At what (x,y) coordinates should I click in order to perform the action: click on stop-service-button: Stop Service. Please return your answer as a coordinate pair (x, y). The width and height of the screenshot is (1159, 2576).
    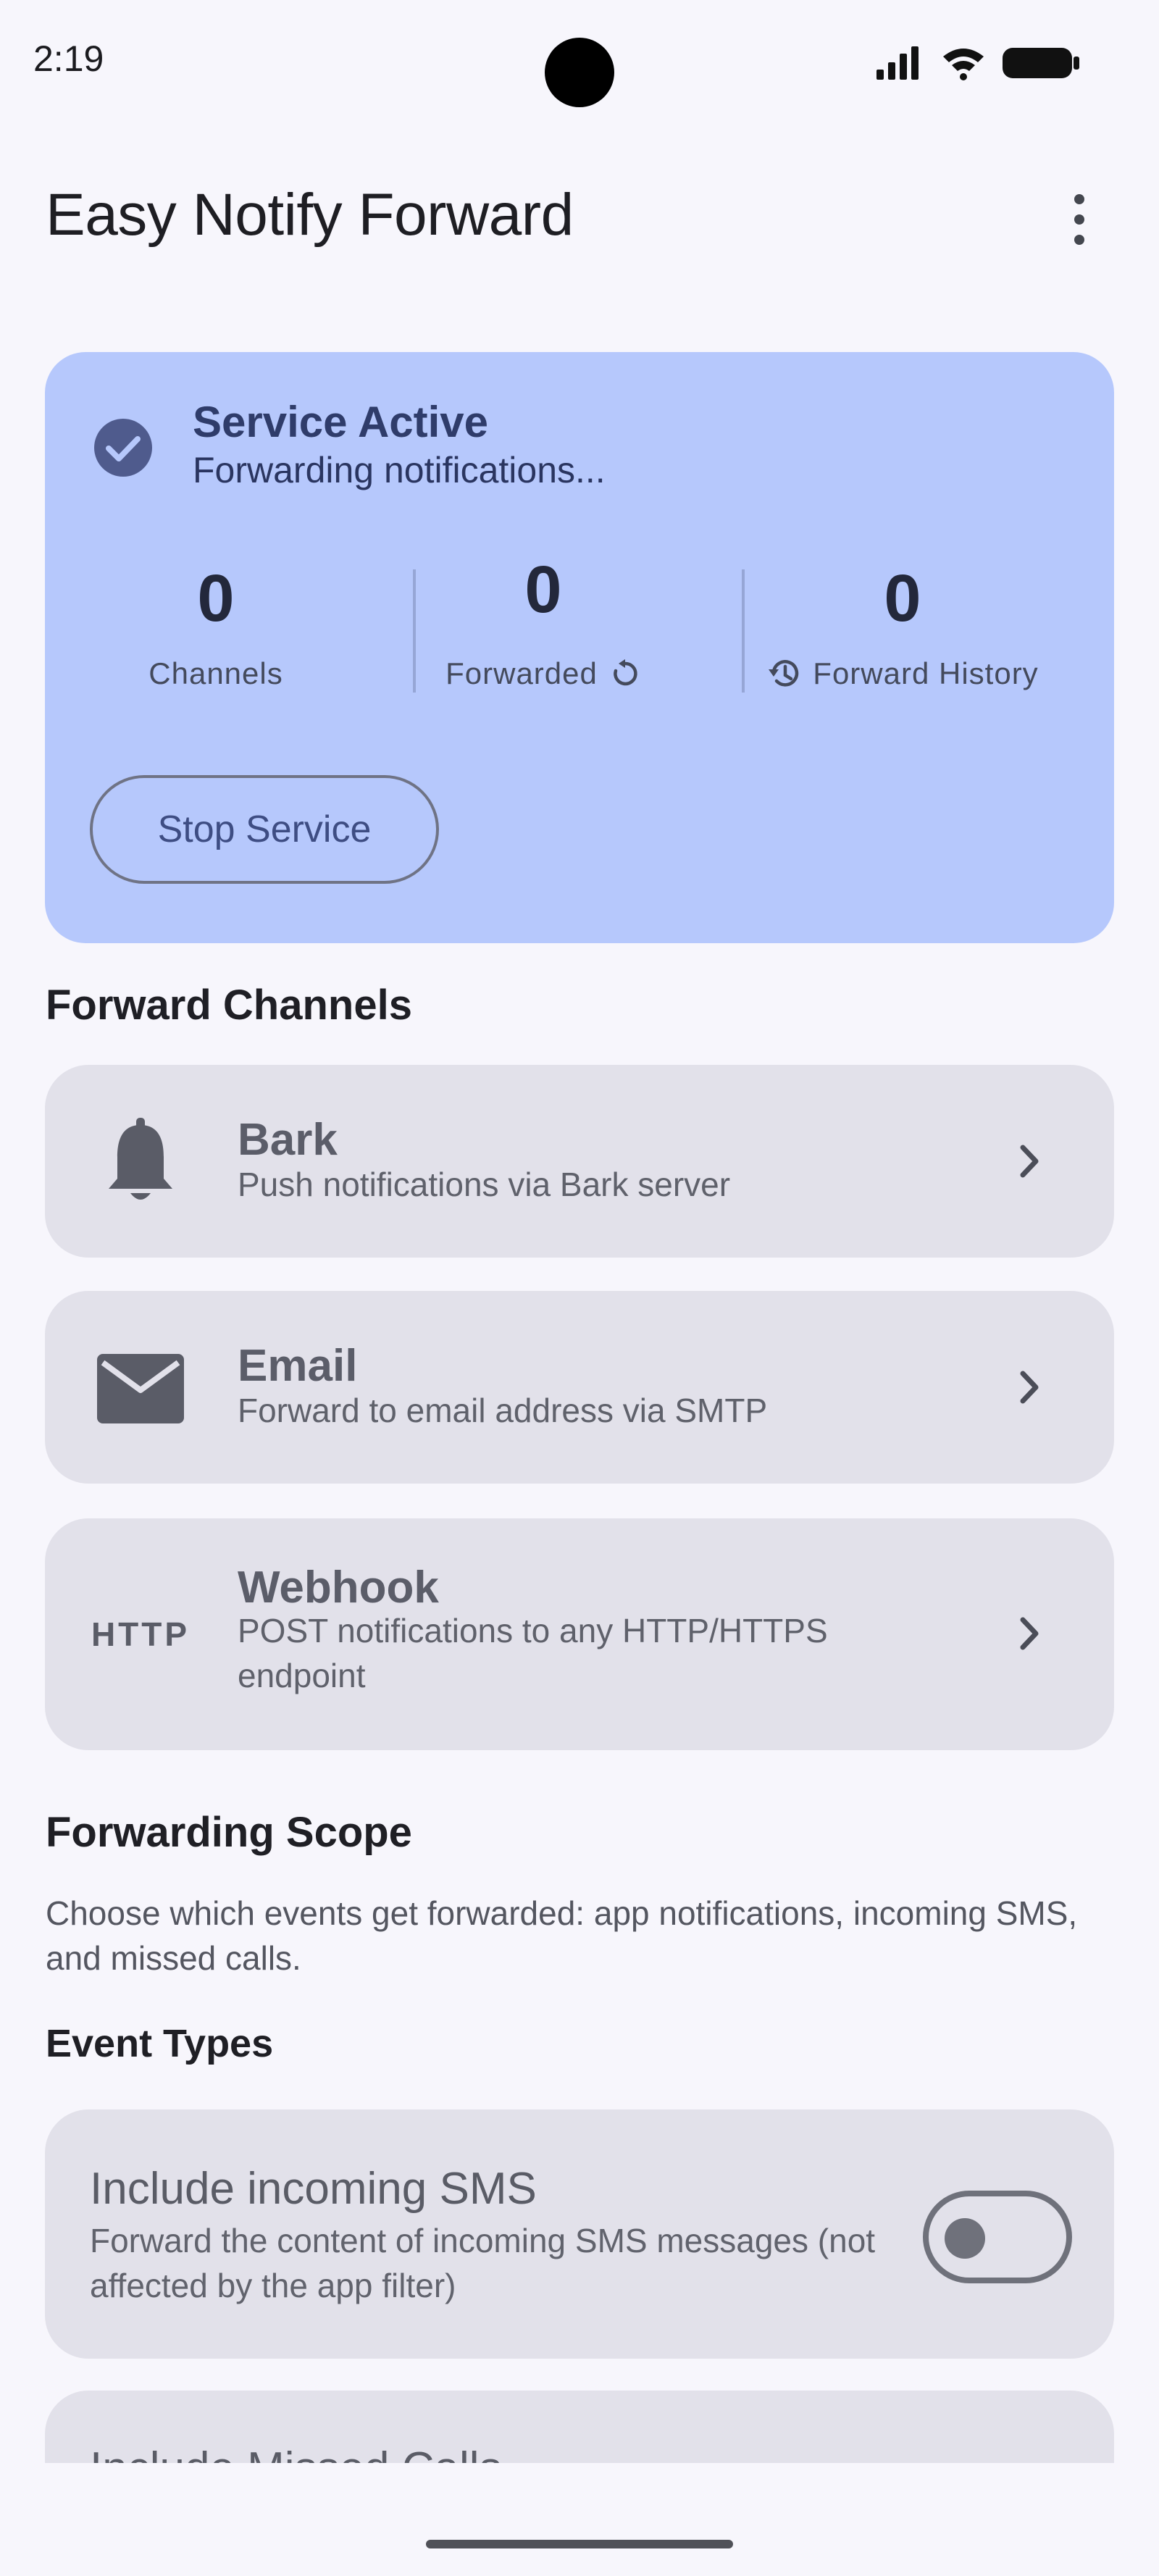
    Looking at the image, I should click on (264, 829).